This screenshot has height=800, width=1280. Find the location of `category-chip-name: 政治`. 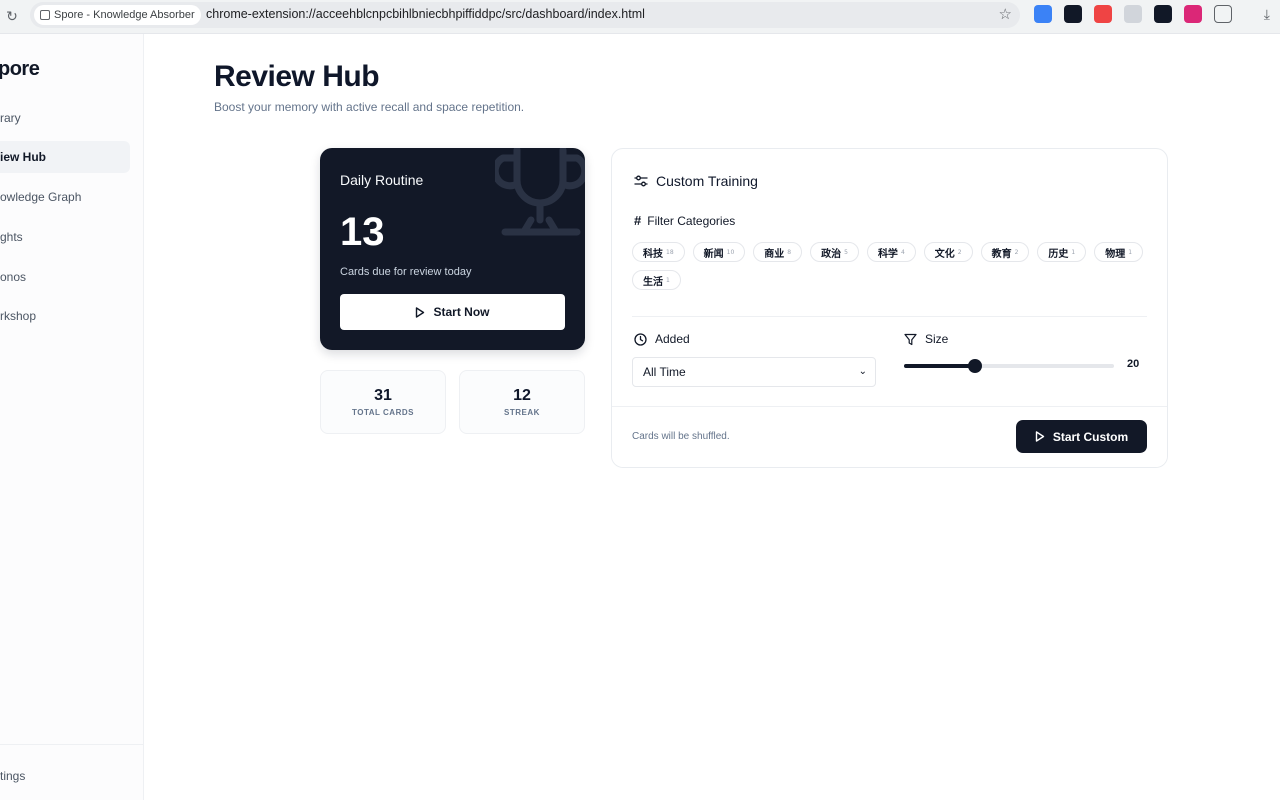

category-chip-name: 政治 is located at coordinates (831, 254).